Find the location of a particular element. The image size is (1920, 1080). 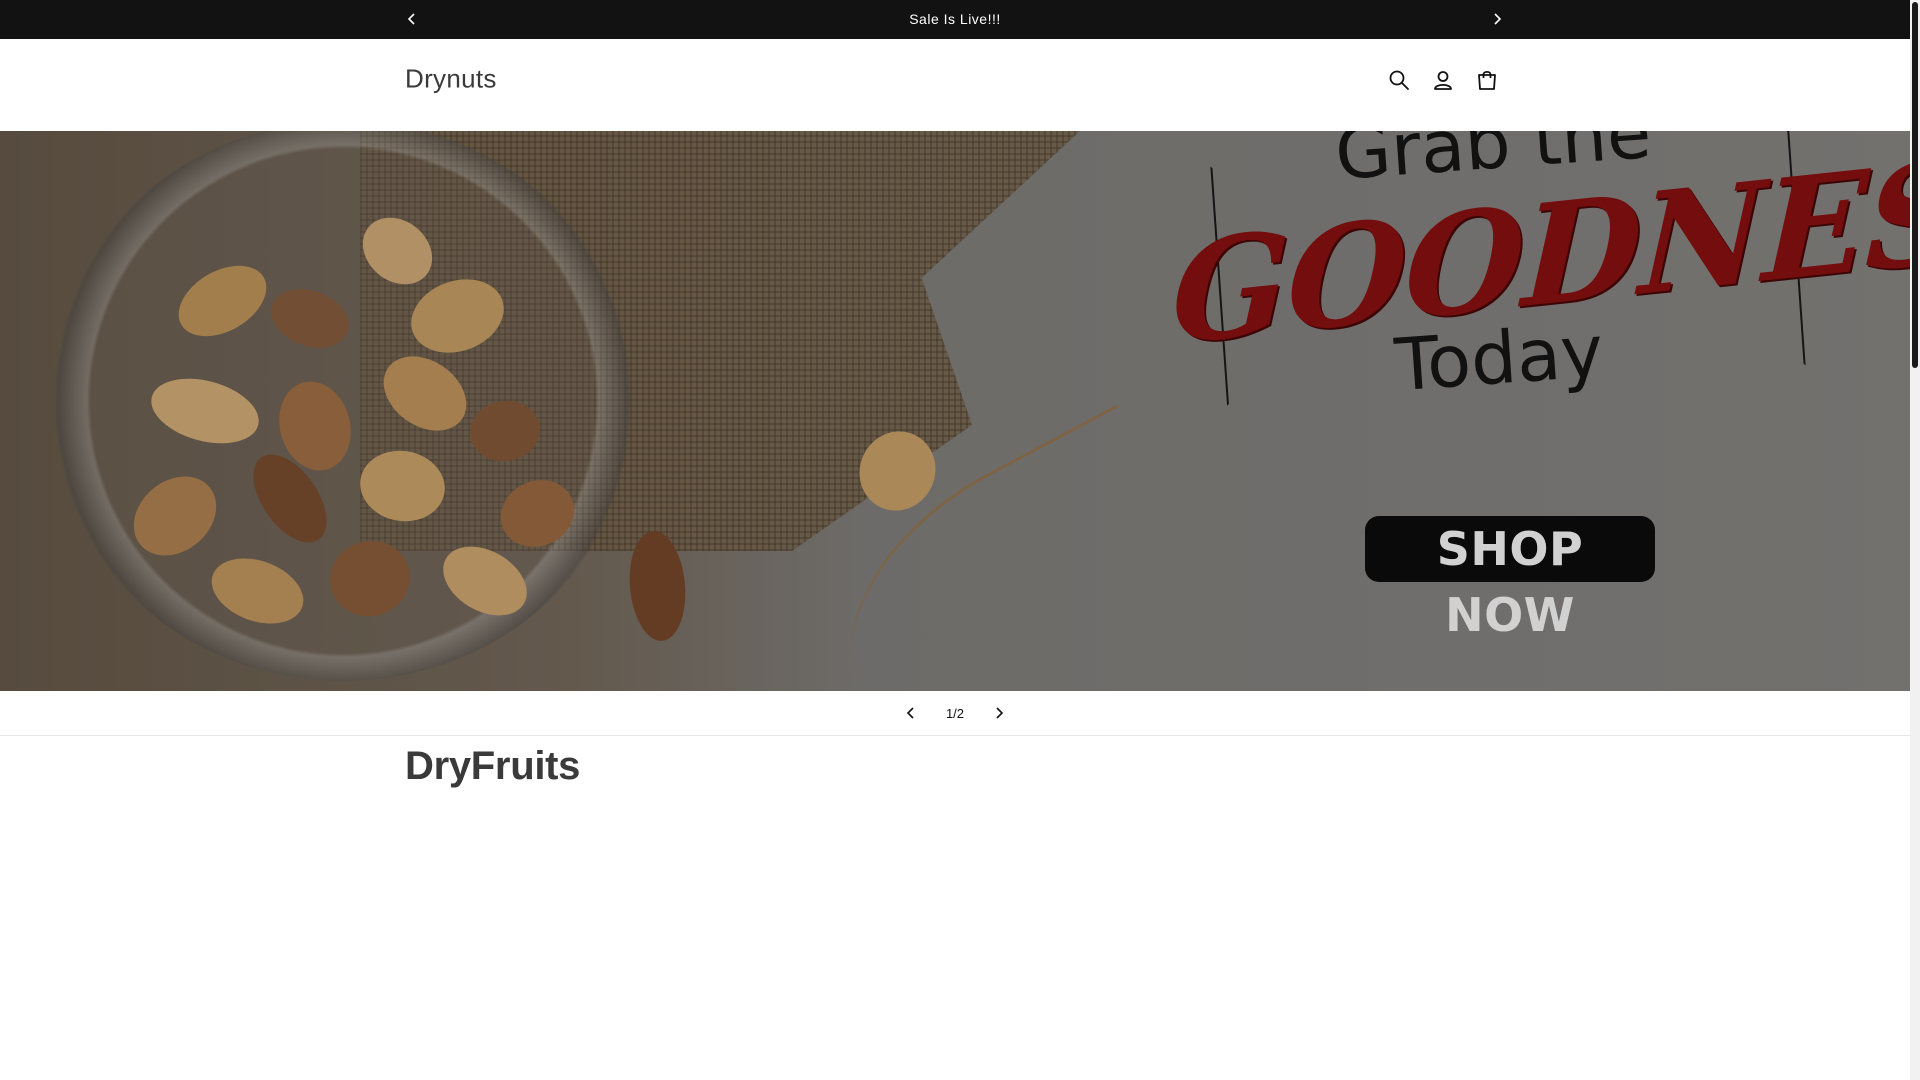

scrollbar-thumb is located at coordinates (1915, 185).